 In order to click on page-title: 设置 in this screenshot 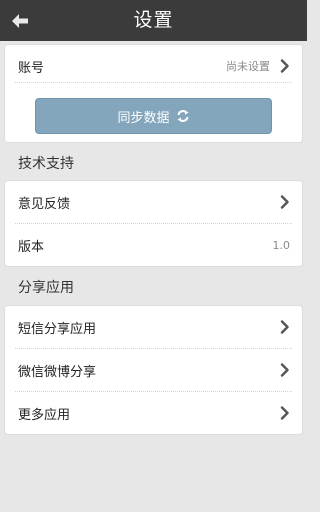, I will do `click(153, 20)`.